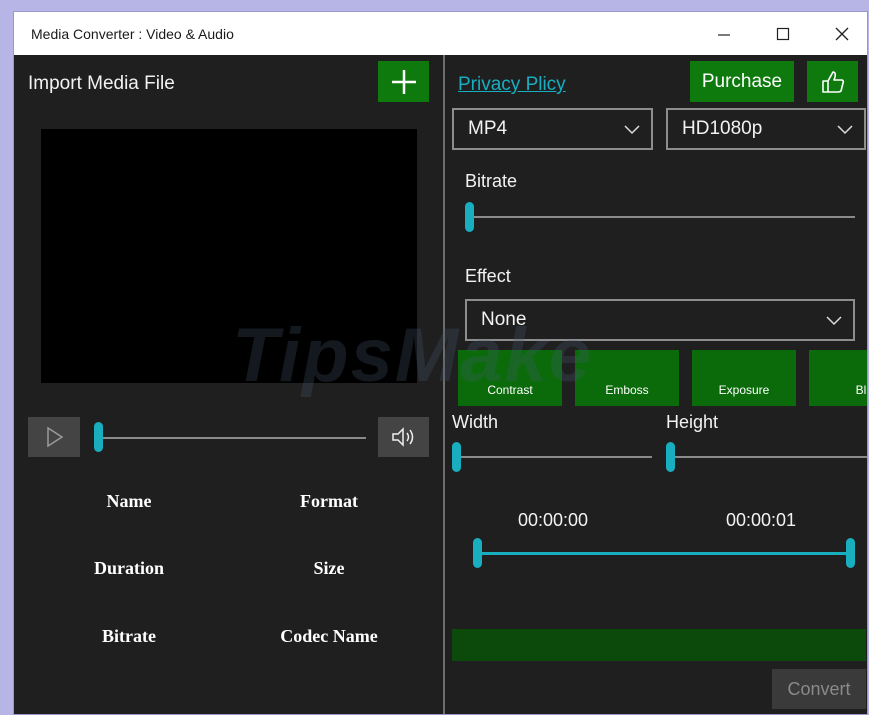  Describe the element at coordinates (329, 568) in the screenshot. I see `size-label: Size` at that location.